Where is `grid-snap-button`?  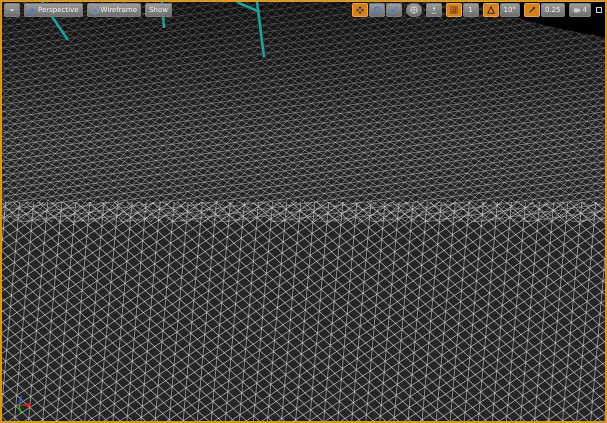
grid-snap-button is located at coordinates (454, 10).